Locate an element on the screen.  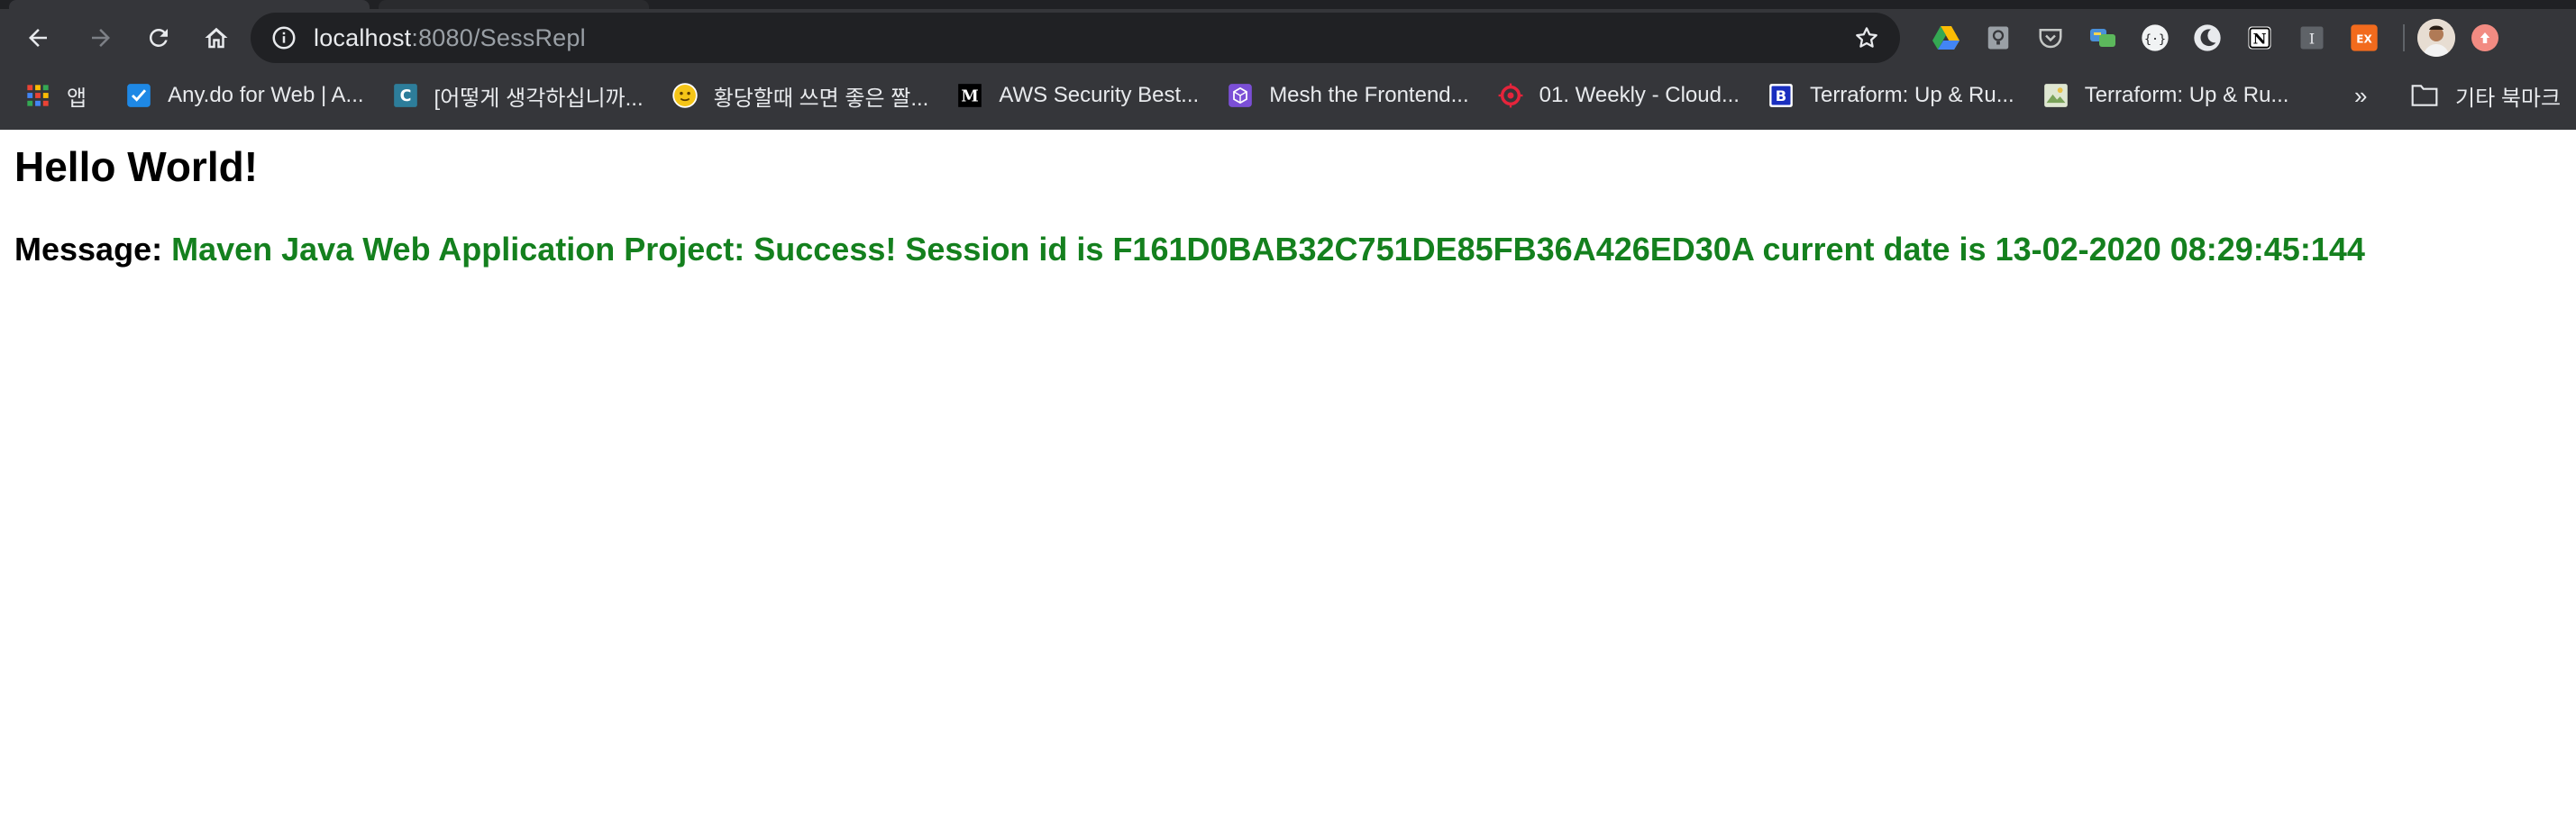
bookmark-apps: 앱 is located at coordinates (56, 95).